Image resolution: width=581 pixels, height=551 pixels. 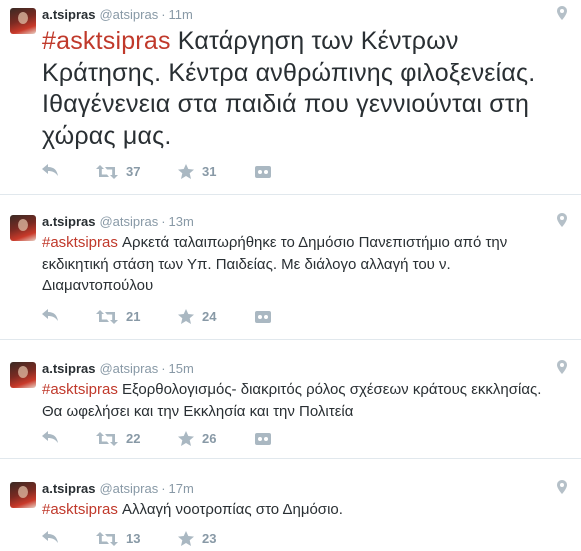 What do you see at coordinates (197, 538) in the screenshot?
I see `favorite-button: 23` at bounding box center [197, 538].